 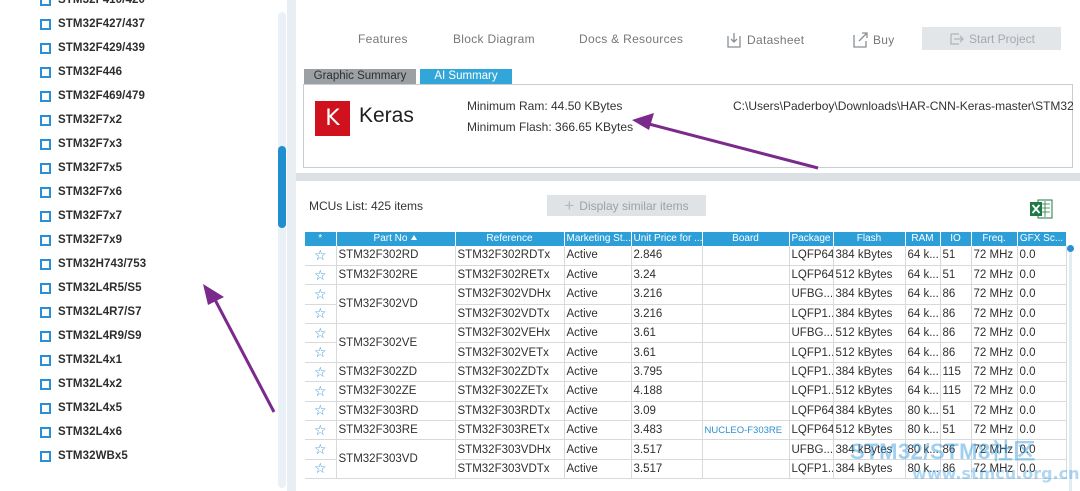 I want to click on col-header-favorite: *, so click(x=321, y=239).